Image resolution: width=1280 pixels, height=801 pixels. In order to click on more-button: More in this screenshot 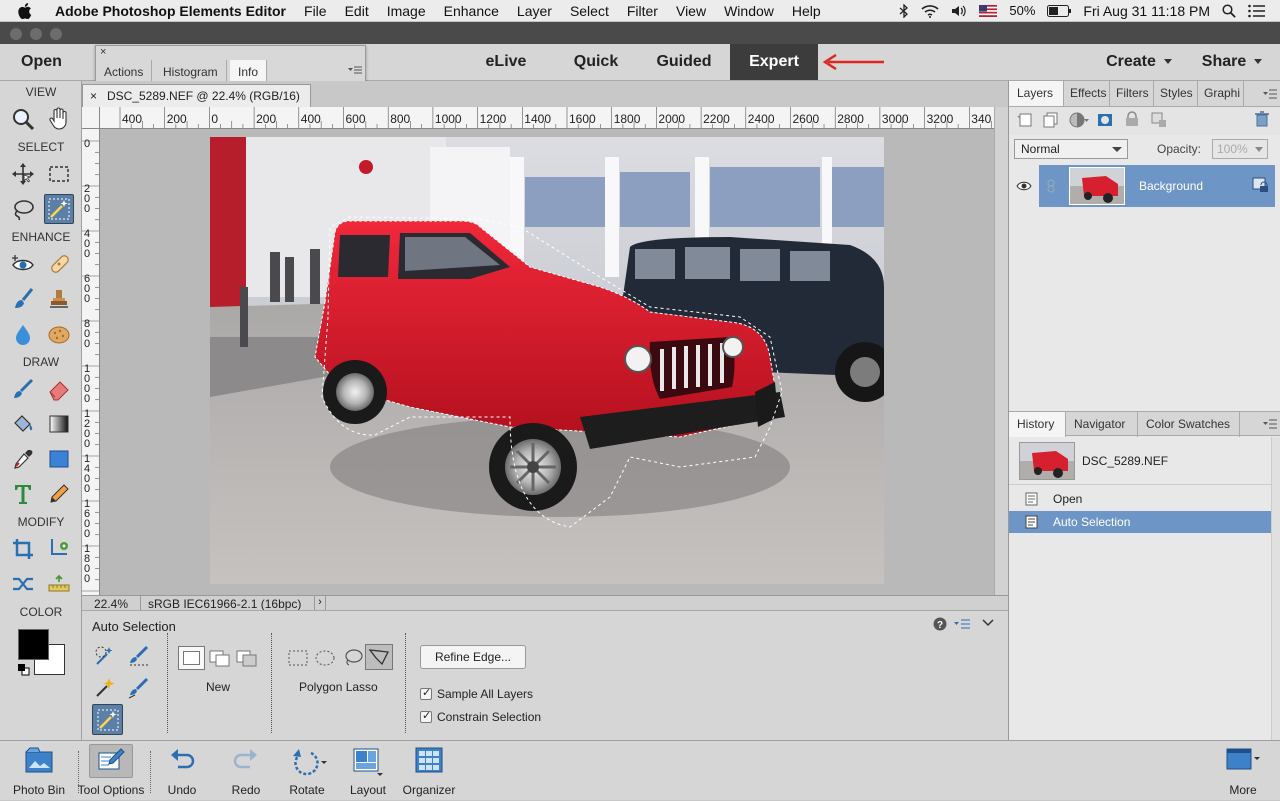, I will do `click(1243, 771)`.